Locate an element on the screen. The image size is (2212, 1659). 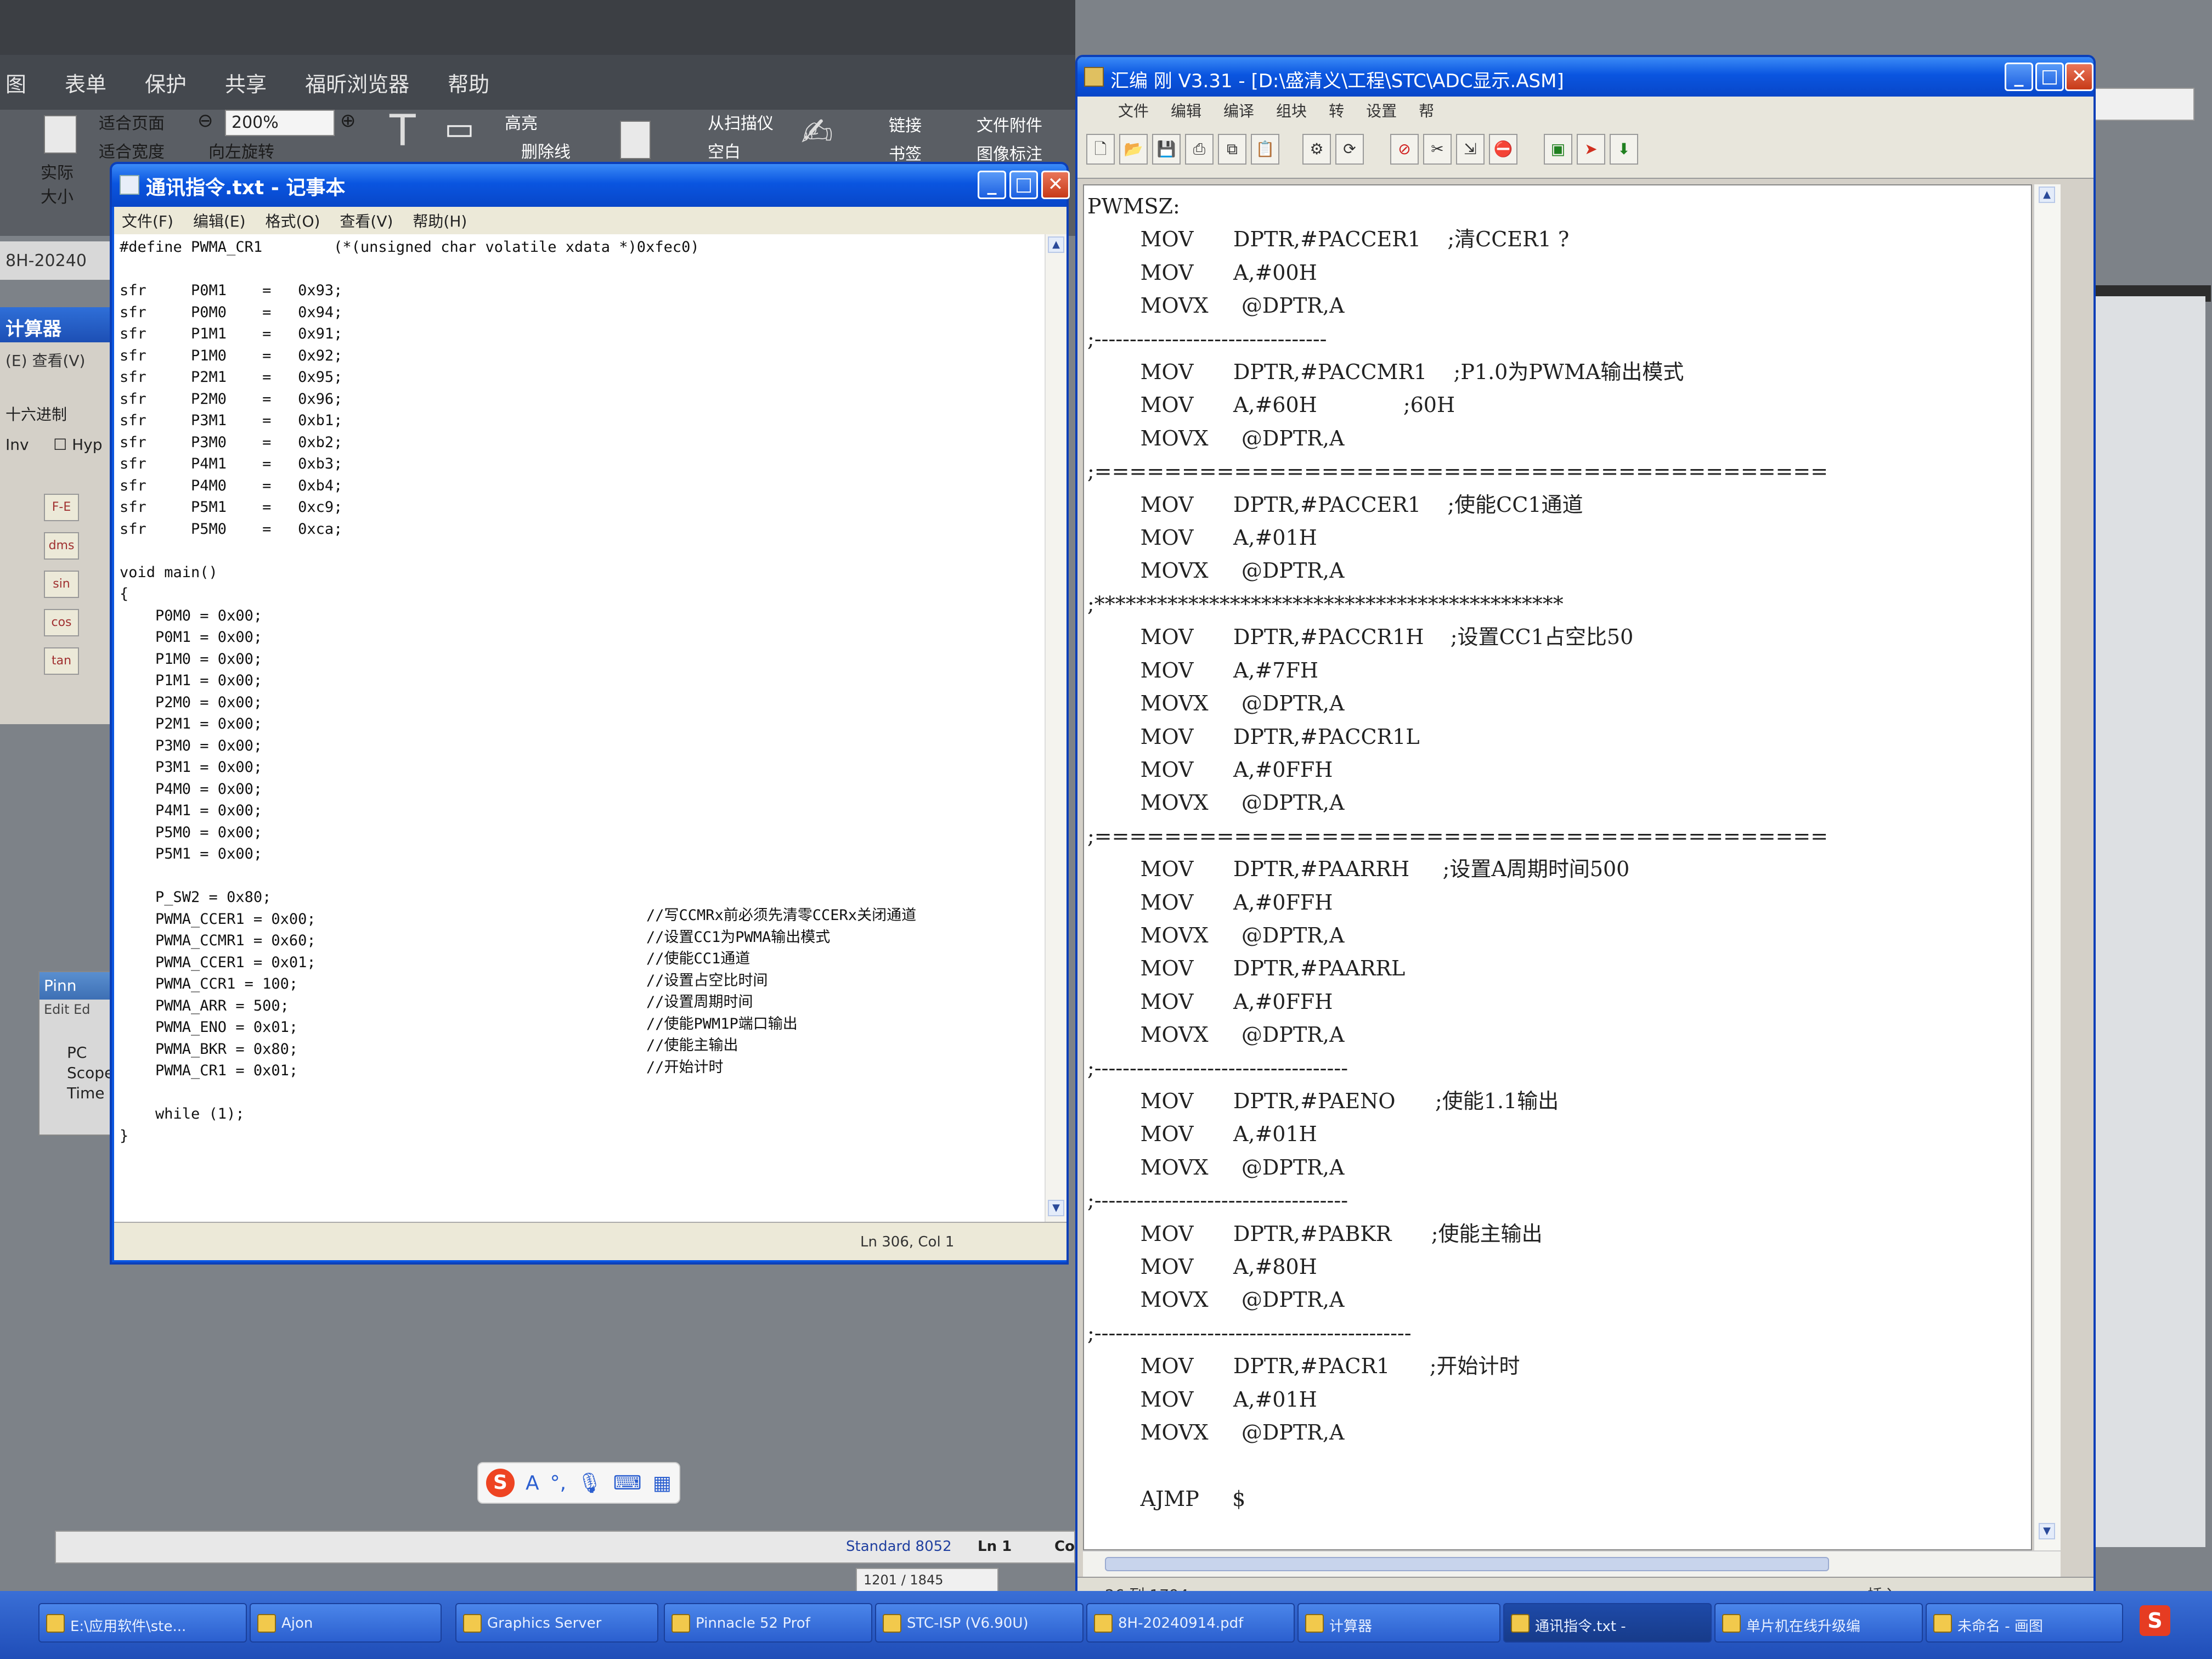
pdf-menu-help: 帮助 is located at coordinates (468, 82).